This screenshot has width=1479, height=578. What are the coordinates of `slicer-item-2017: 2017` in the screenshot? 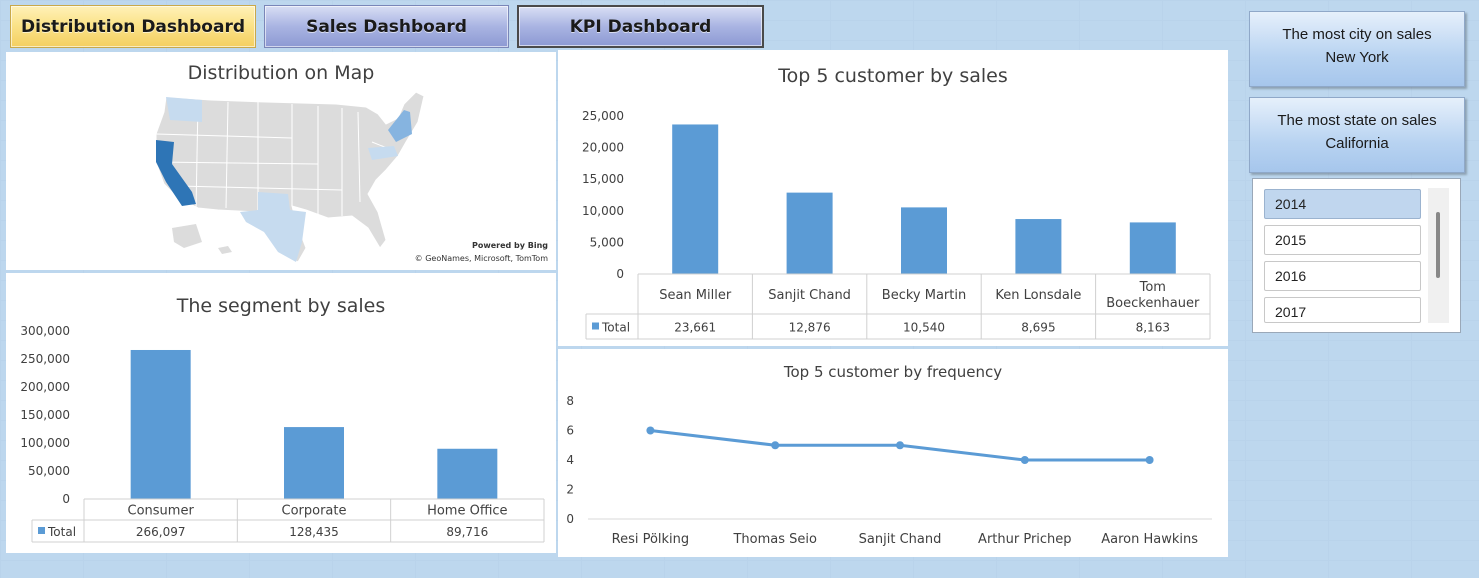 It's located at (1342, 310).